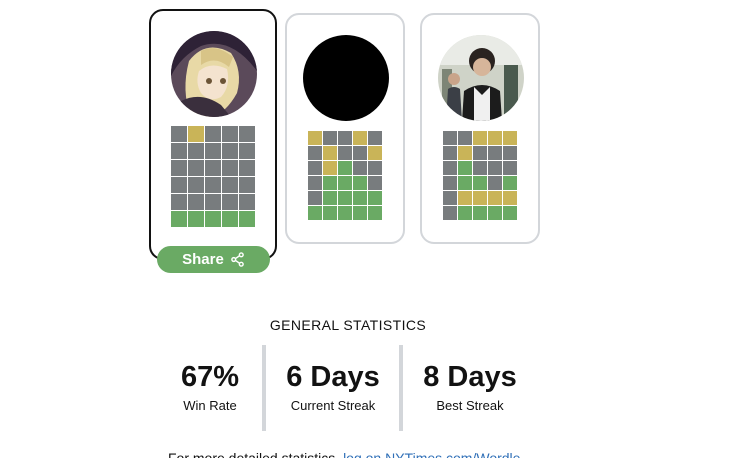 This screenshot has height=458, width=735. Describe the element at coordinates (431, 454) in the screenshot. I see `nytimes-link: log on NYTimes.com/Wordle` at that location.